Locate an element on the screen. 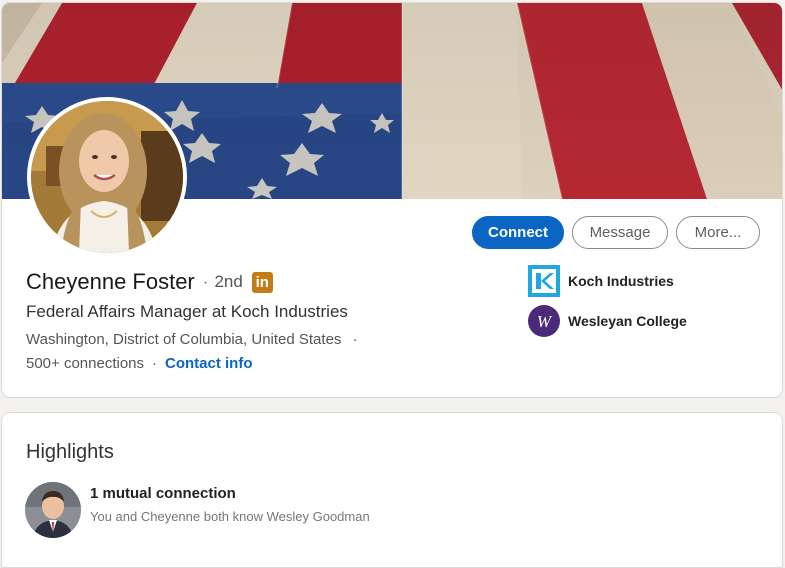 This screenshot has width=785, height=568. koch-industries-logo is located at coordinates (544, 281).